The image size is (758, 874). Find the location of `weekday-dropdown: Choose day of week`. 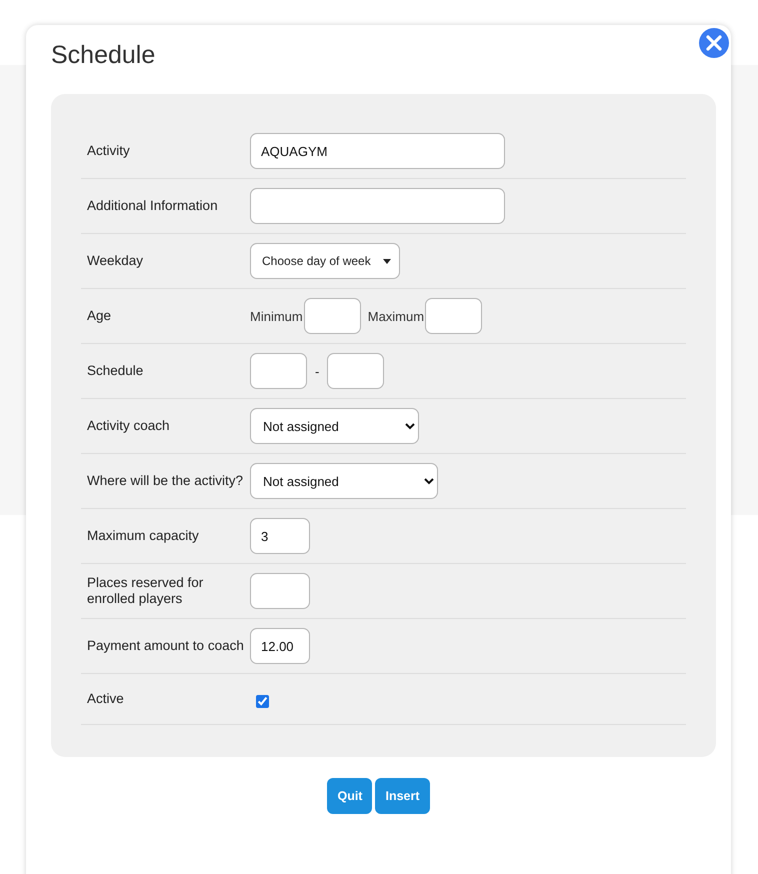

weekday-dropdown: Choose day of week is located at coordinates (325, 261).